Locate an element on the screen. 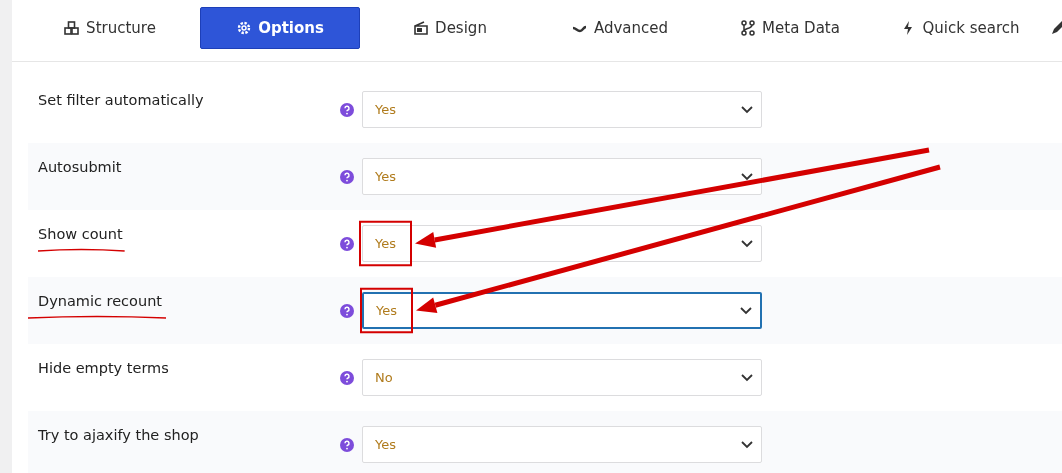 Image resolution: width=1062 pixels, height=473 pixels. window-icon is located at coordinates (421, 28).